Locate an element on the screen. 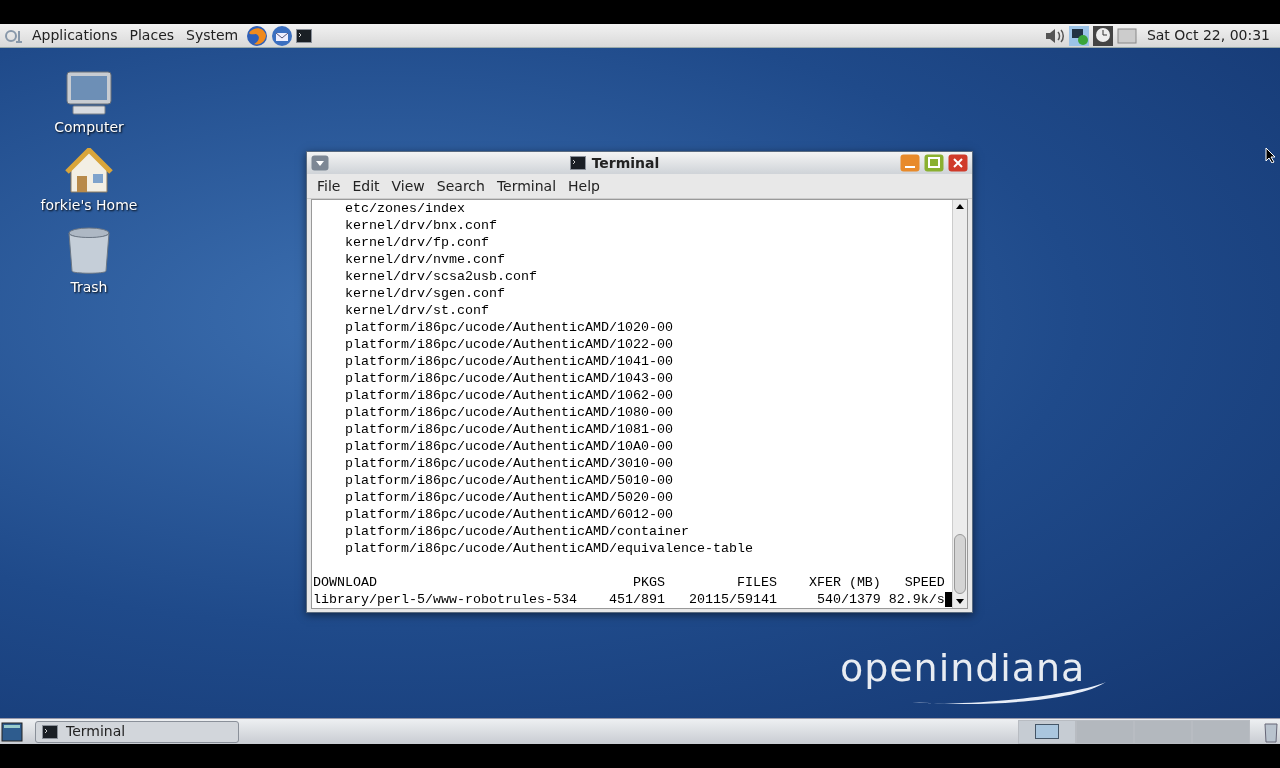  workspace is located at coordinates (1047, 731).